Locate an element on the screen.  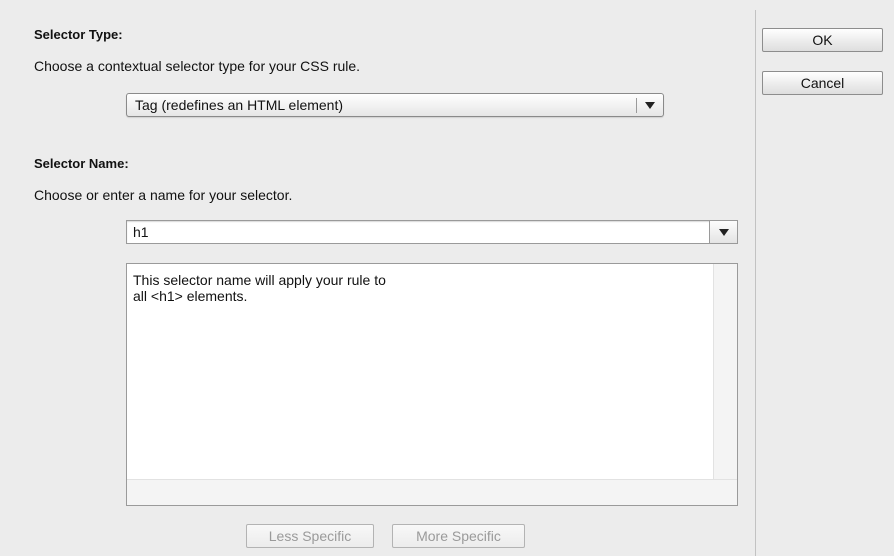
selector-name-heading: Selector Name: is located at coordinates (81, 163).